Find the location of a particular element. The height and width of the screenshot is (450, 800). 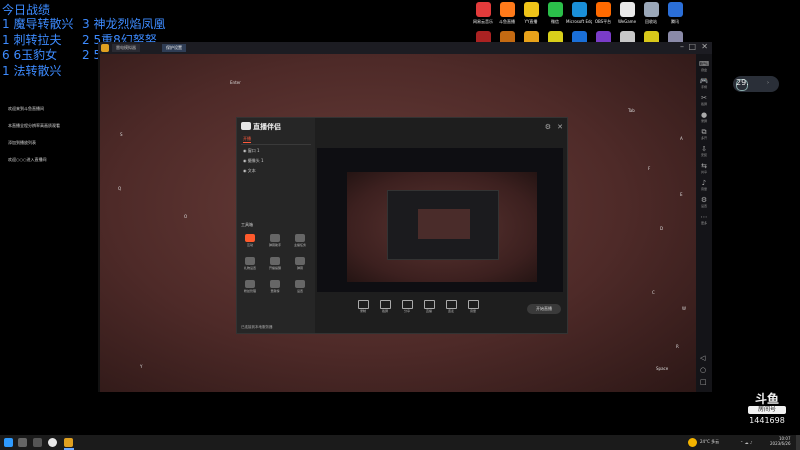

search-icon is located at coordinates (22, 442).